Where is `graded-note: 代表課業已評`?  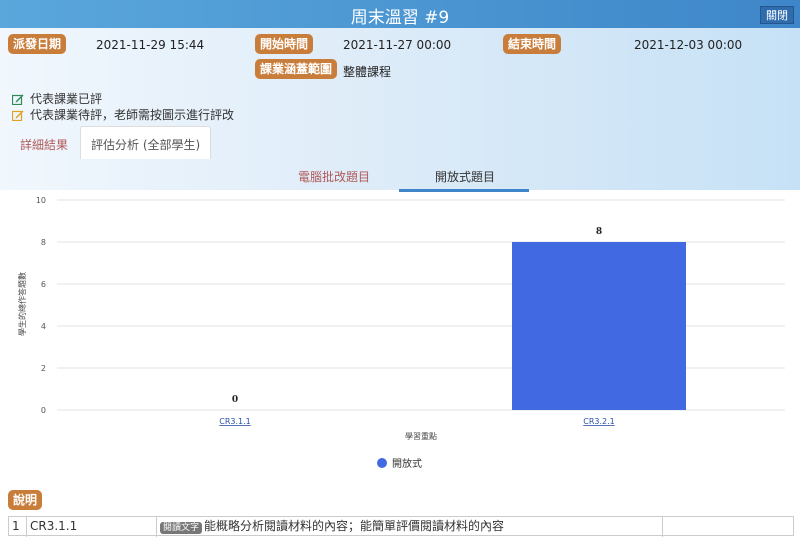 graded-note: 代表課業已評 is located at coordinates (57, 98).